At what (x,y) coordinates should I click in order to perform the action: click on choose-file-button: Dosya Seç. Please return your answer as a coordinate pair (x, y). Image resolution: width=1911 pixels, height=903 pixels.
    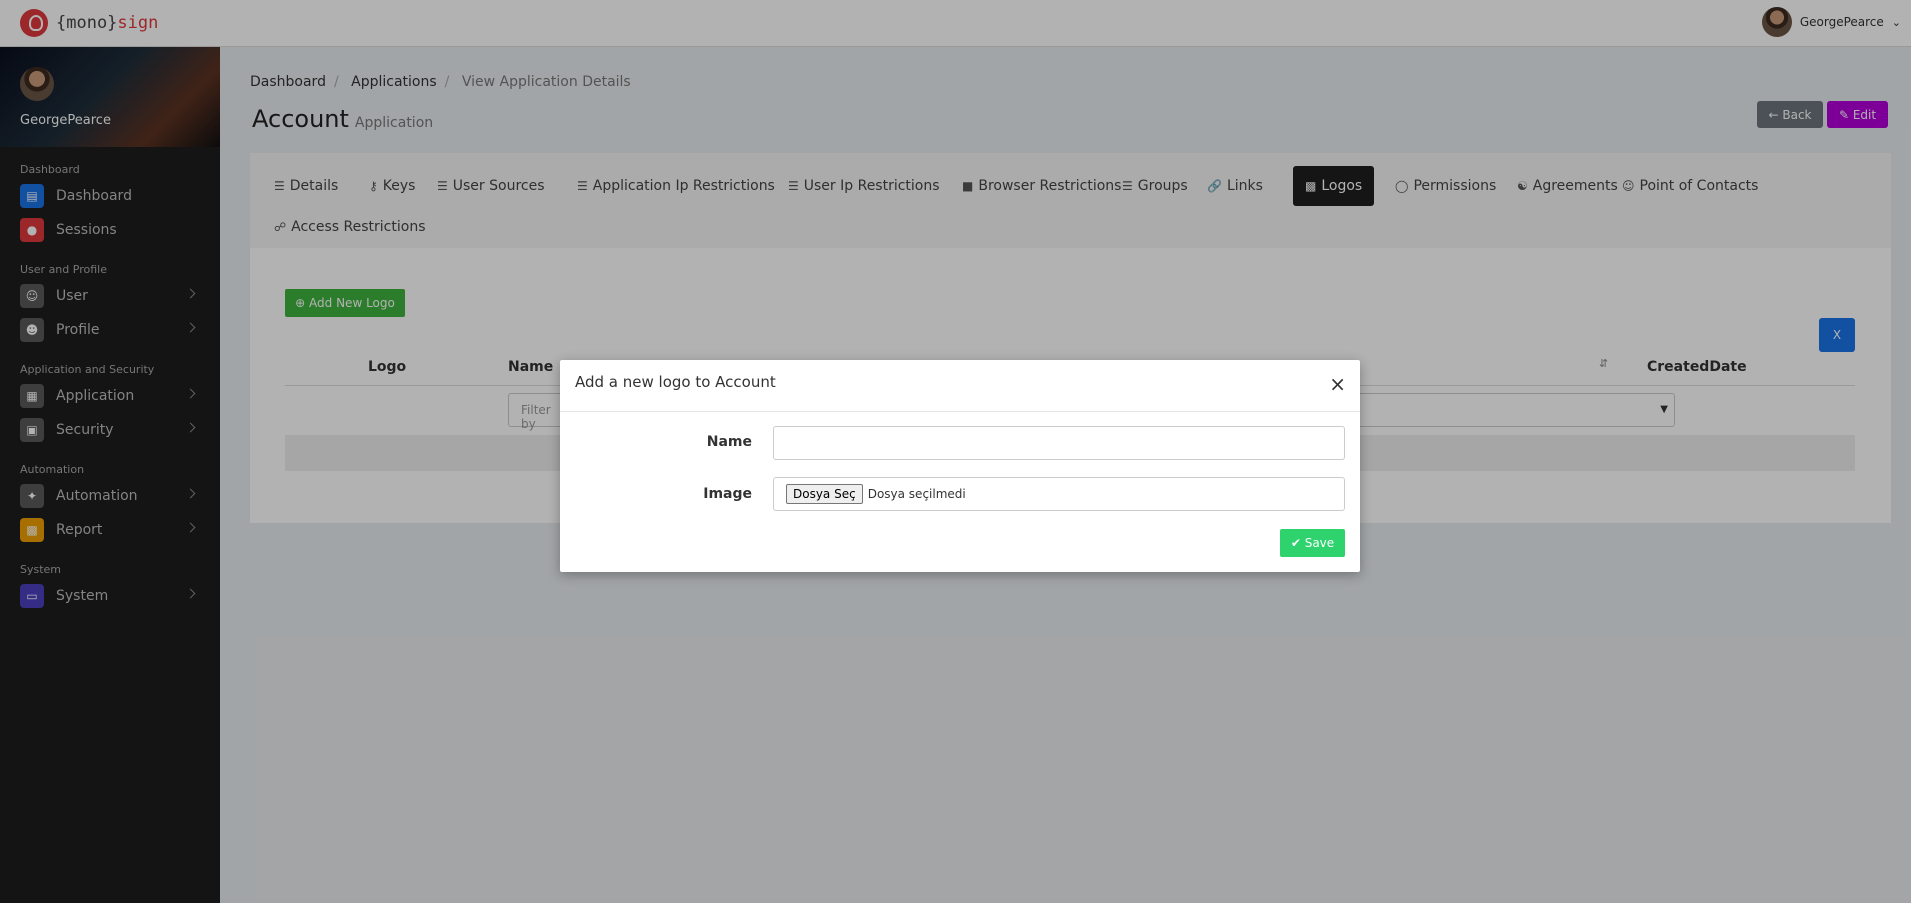
    Looking at the image, I should click on (824, 494).